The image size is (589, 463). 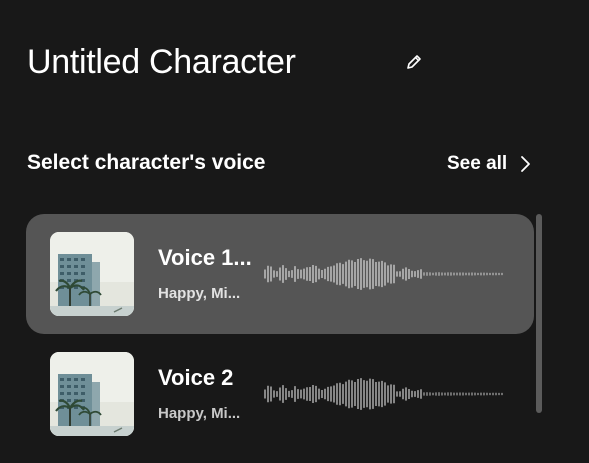 What do you see at coordinates (526, 164) in the screenshot?
I see `chevron-right-icon` at bounding box center [526, 164].